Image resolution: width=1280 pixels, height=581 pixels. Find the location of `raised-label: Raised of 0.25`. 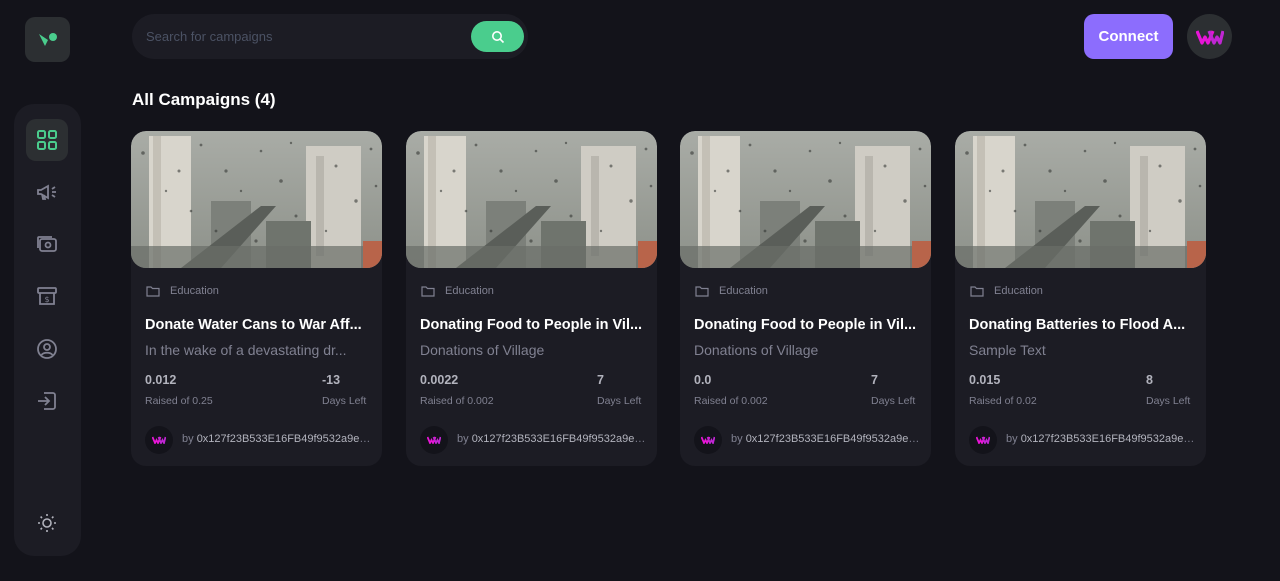

raised-label: Raised of 0.25 is located at coordinates (179, 401).